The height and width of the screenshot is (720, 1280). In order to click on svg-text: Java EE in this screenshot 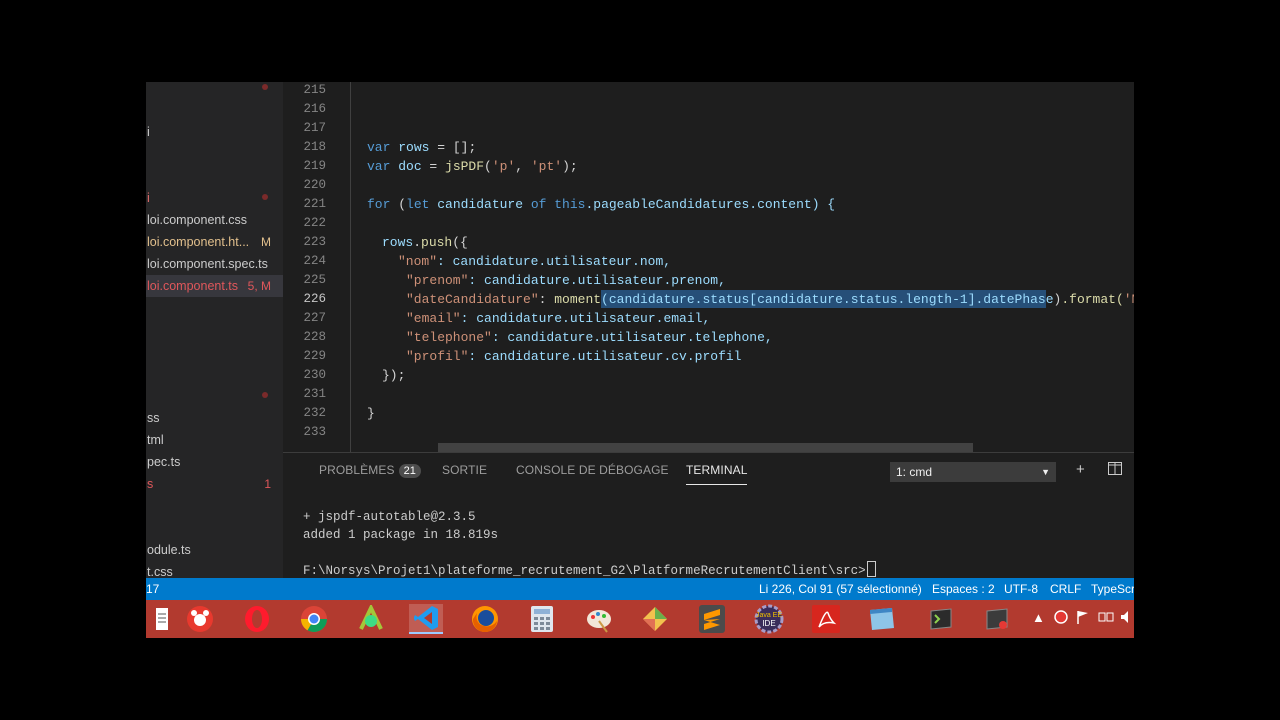, I will do `click(769, 615)`.